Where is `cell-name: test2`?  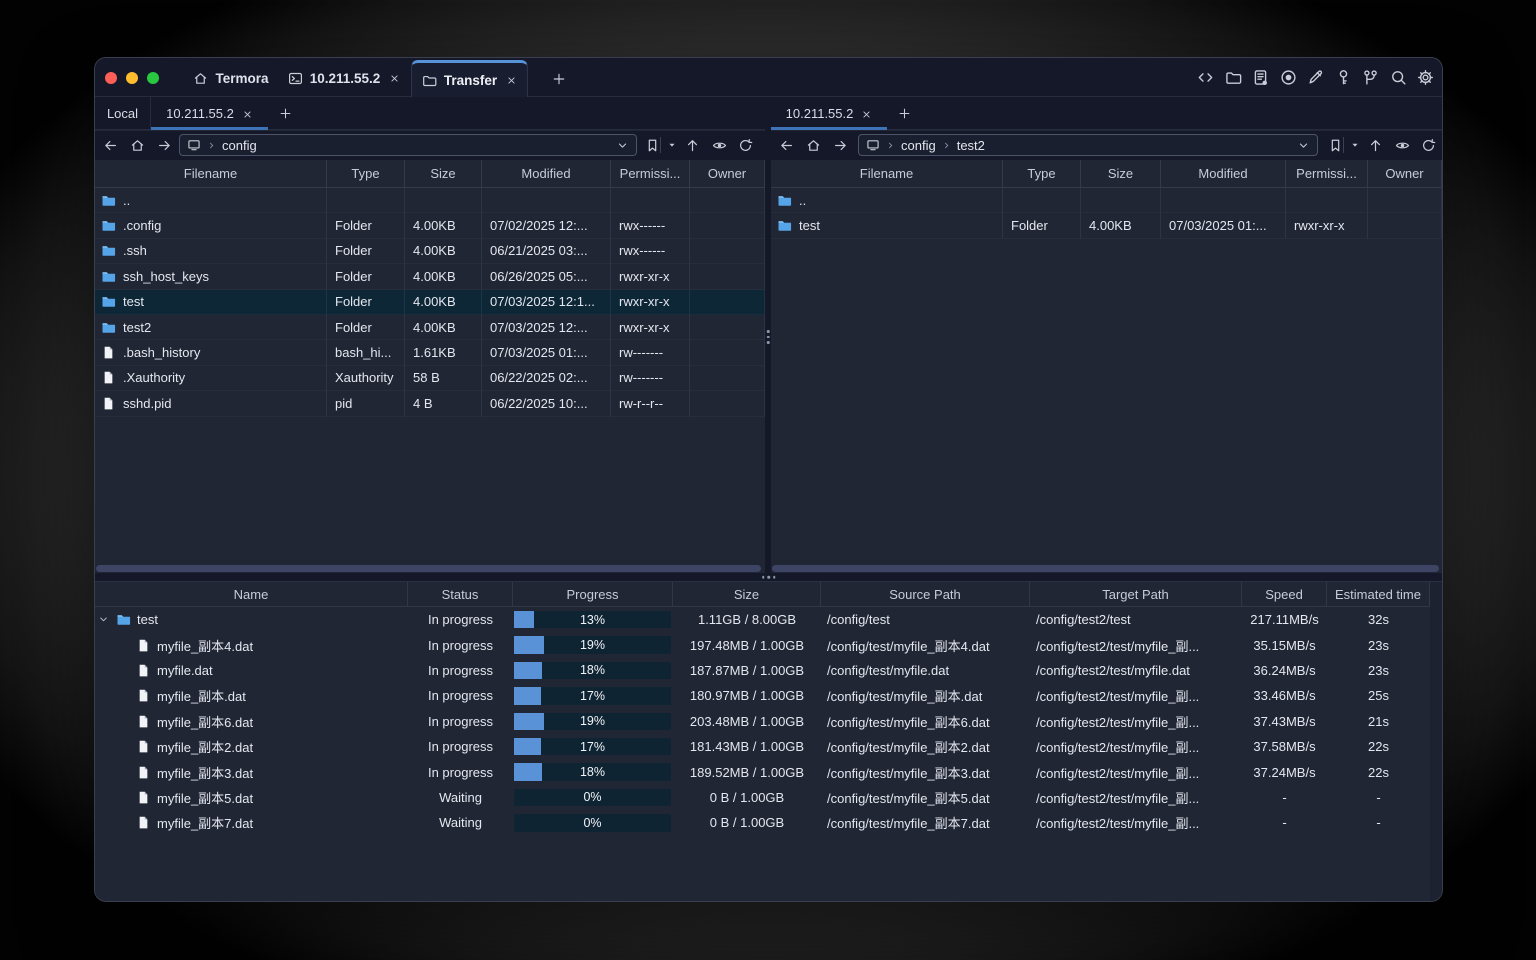 cell-name: test2 is located at coordinates (211, 328).